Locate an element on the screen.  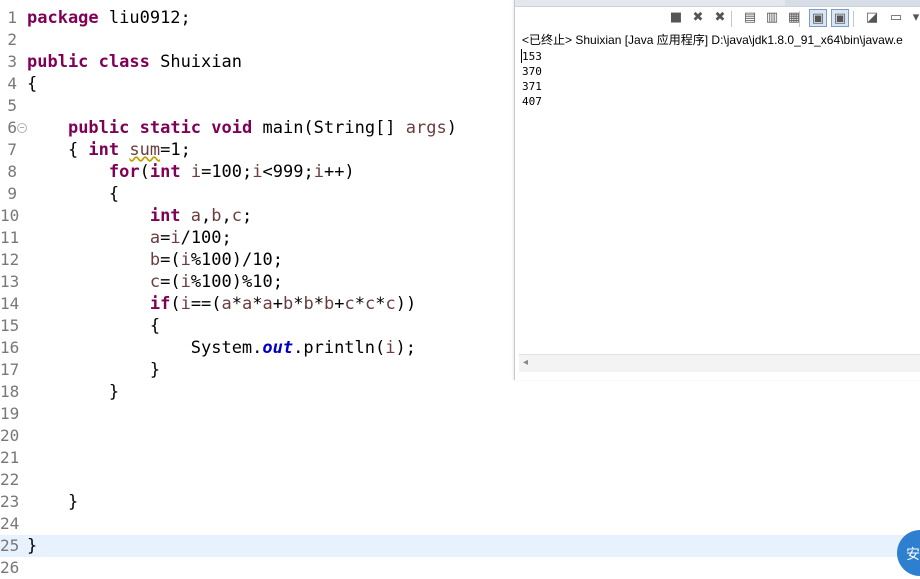
line-number: 25 is located at coordinates (10, 545).